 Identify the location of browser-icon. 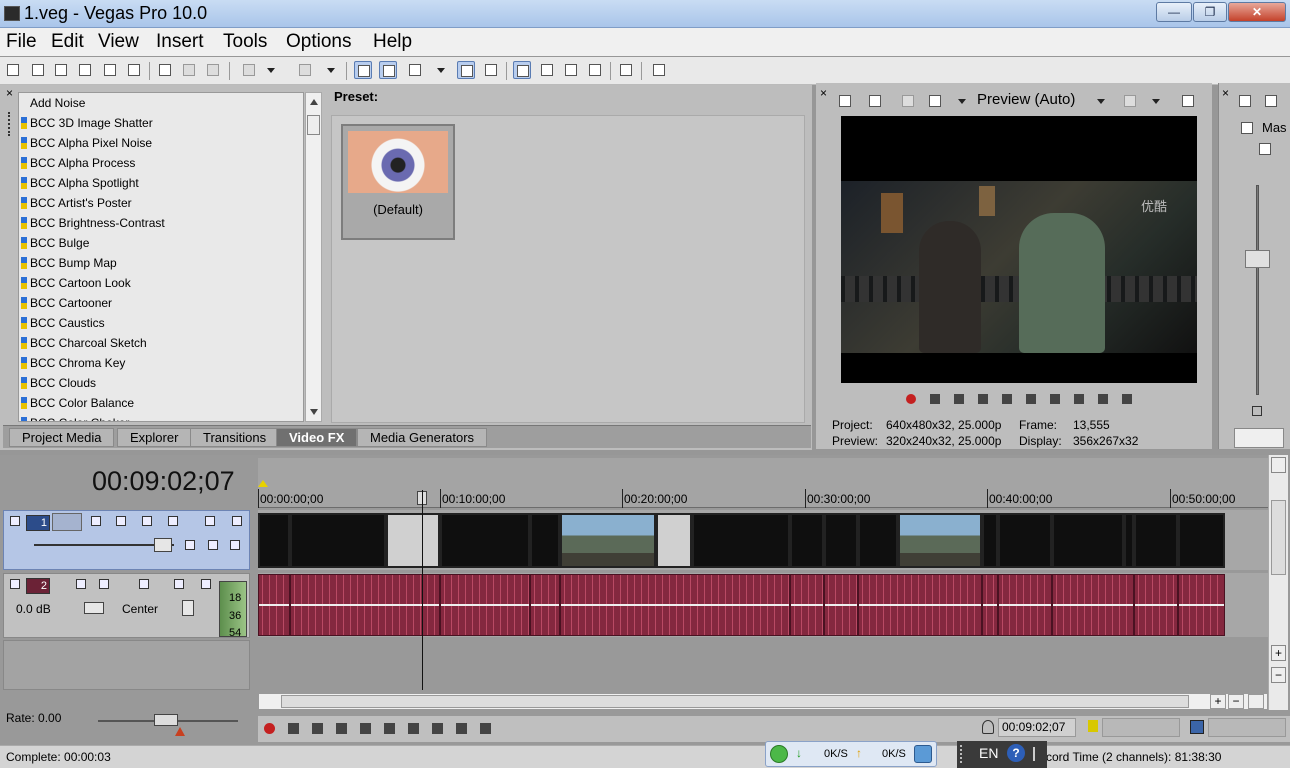
(923, 754).